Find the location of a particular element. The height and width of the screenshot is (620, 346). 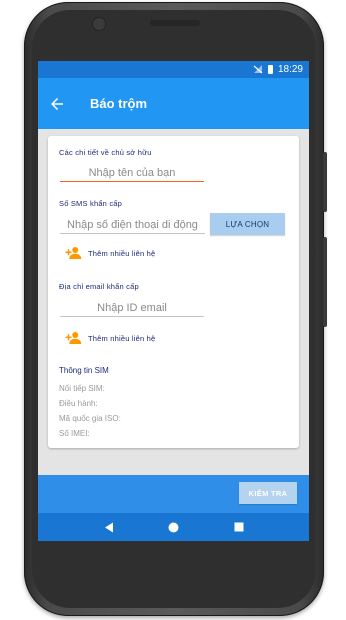

add-email-contact-row: Thêm nhiều liên hệ is located at coordinates (109, 338).